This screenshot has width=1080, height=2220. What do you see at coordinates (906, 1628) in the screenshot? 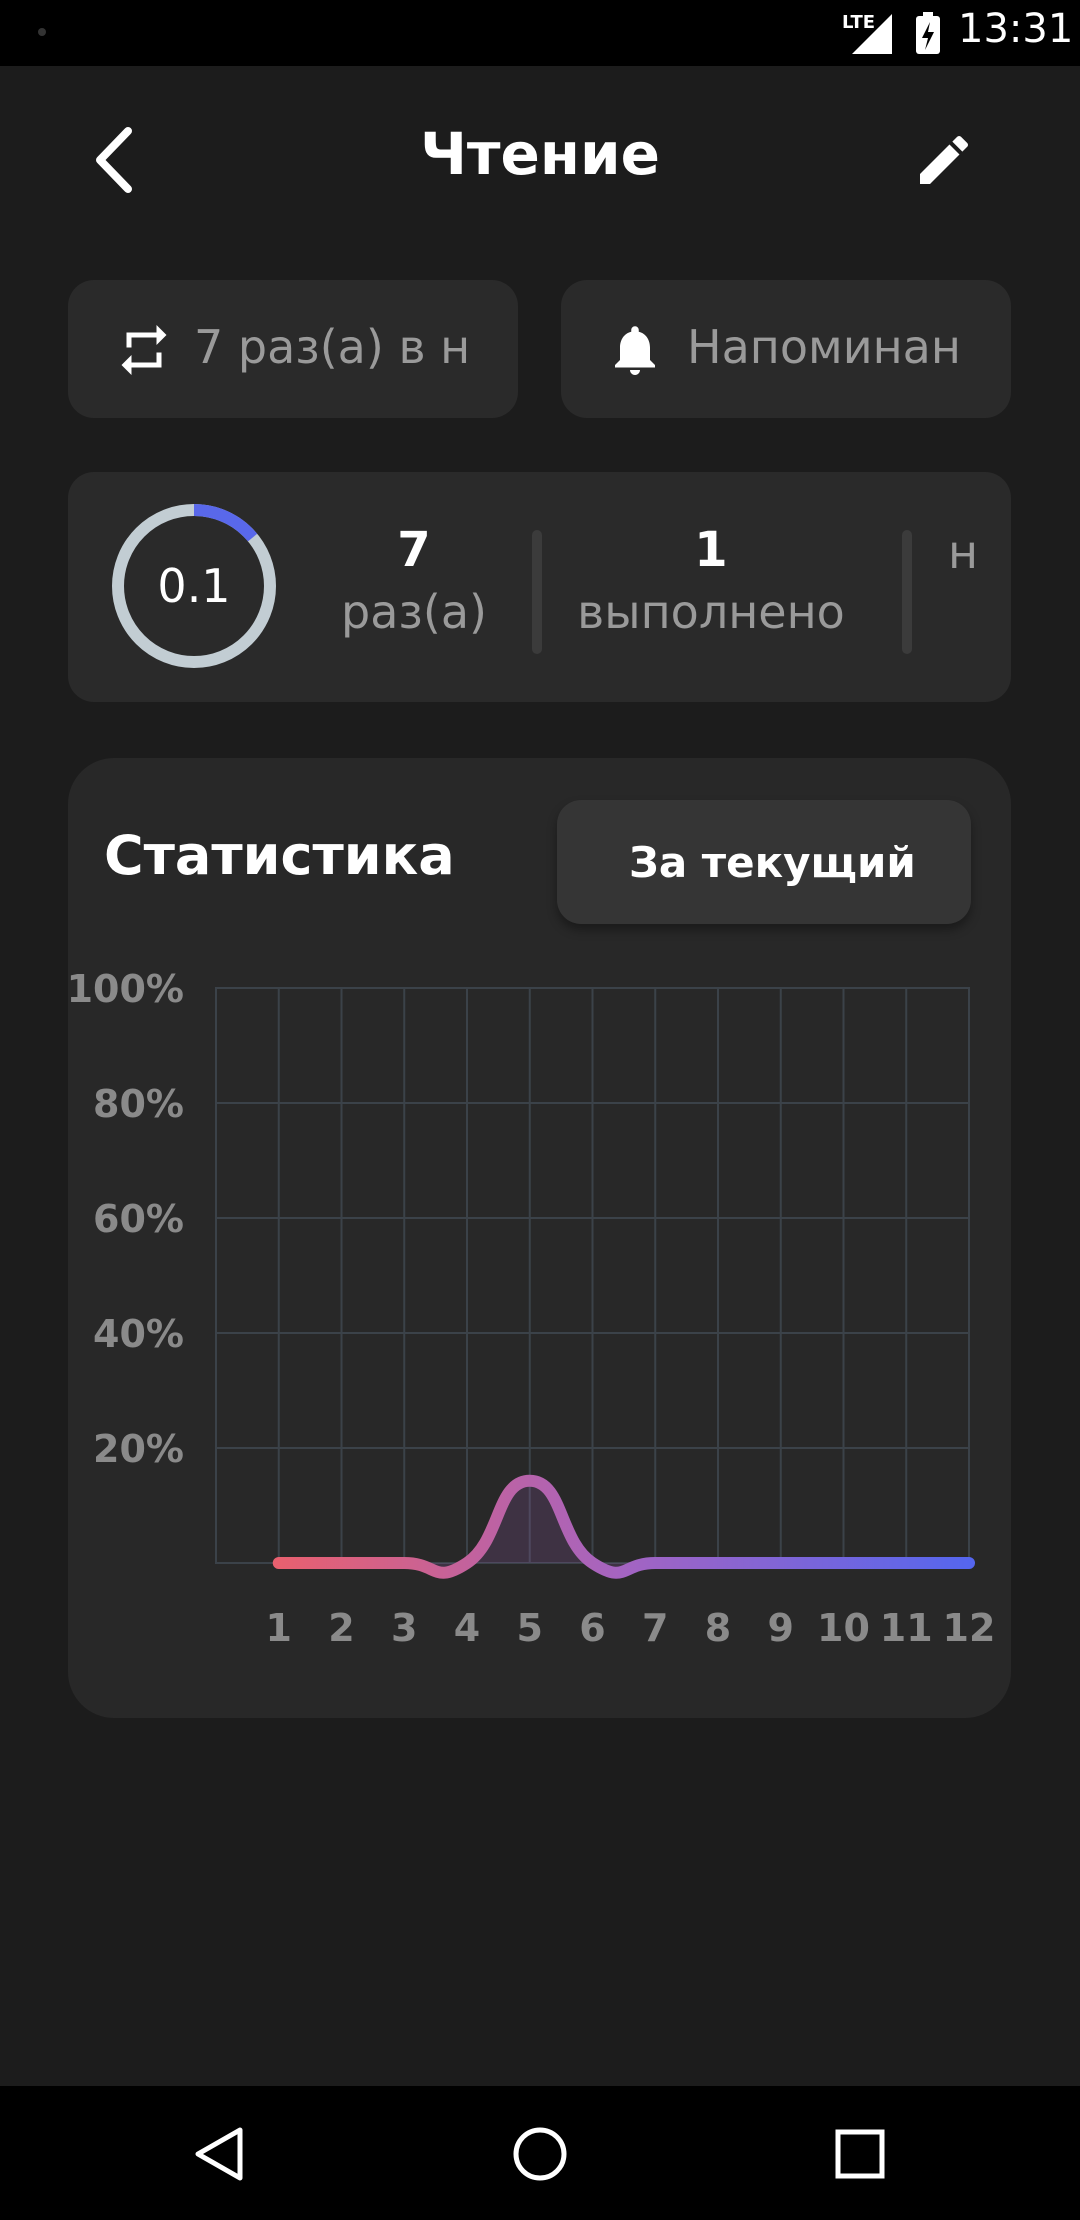
I see `x-tick-label: 11` at bounding box center [906, 1628].